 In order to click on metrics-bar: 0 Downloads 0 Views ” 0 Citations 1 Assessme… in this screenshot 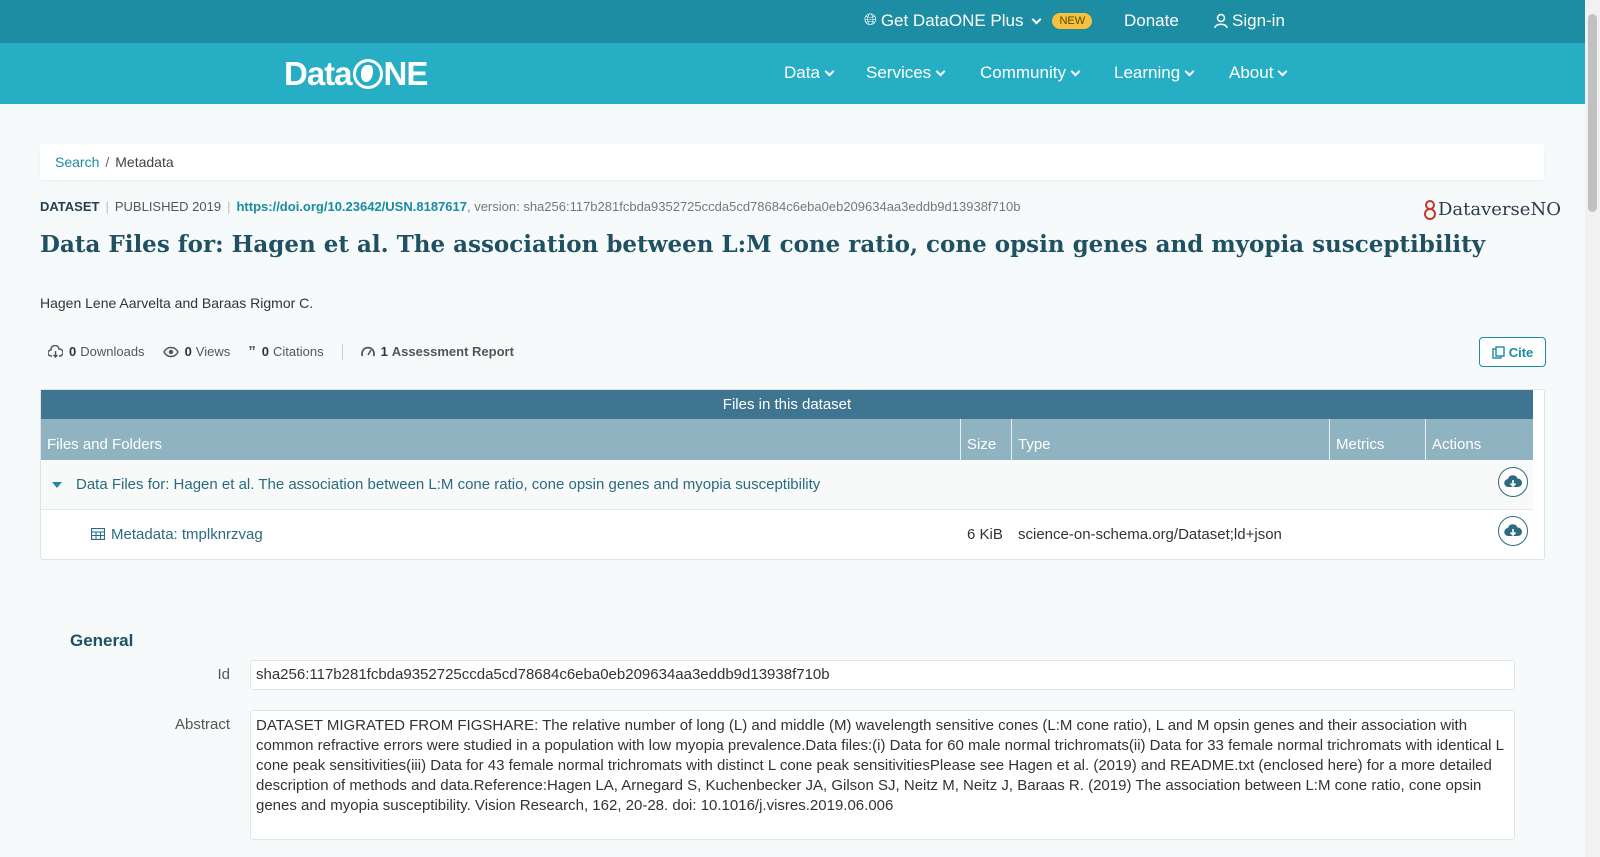, I will do `click(290, 351)`.